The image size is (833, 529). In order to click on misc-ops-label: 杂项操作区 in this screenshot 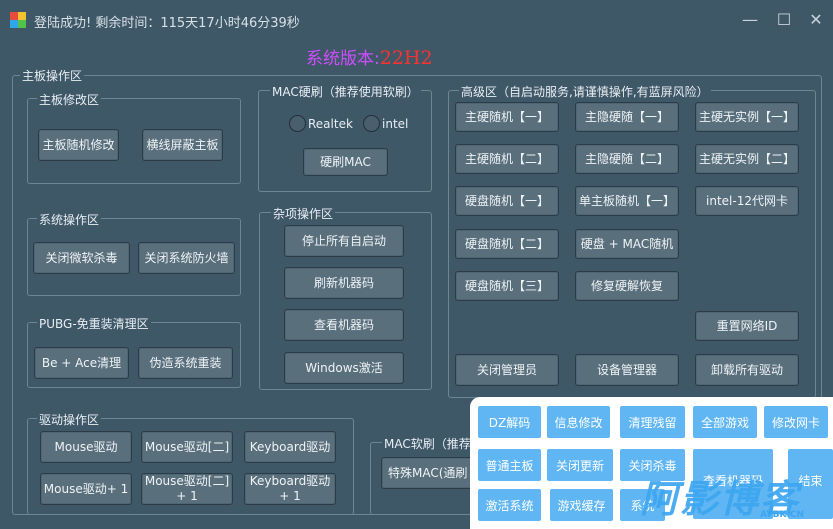, I will do `click(303, 213)`.